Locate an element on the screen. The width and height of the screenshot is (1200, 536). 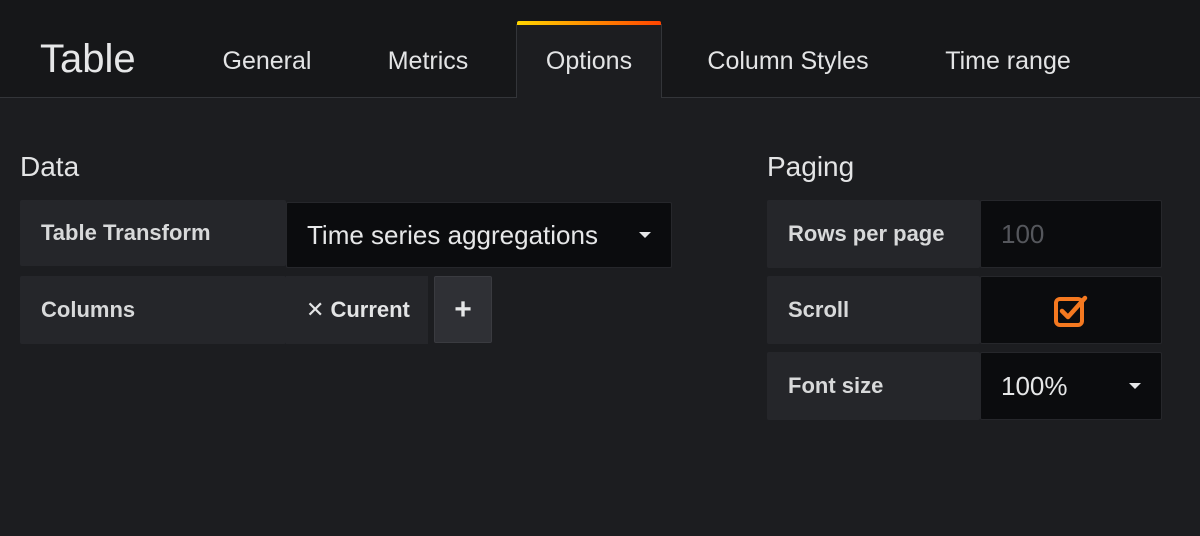
rows-per-page-input is located at coordinates (1072, 234).